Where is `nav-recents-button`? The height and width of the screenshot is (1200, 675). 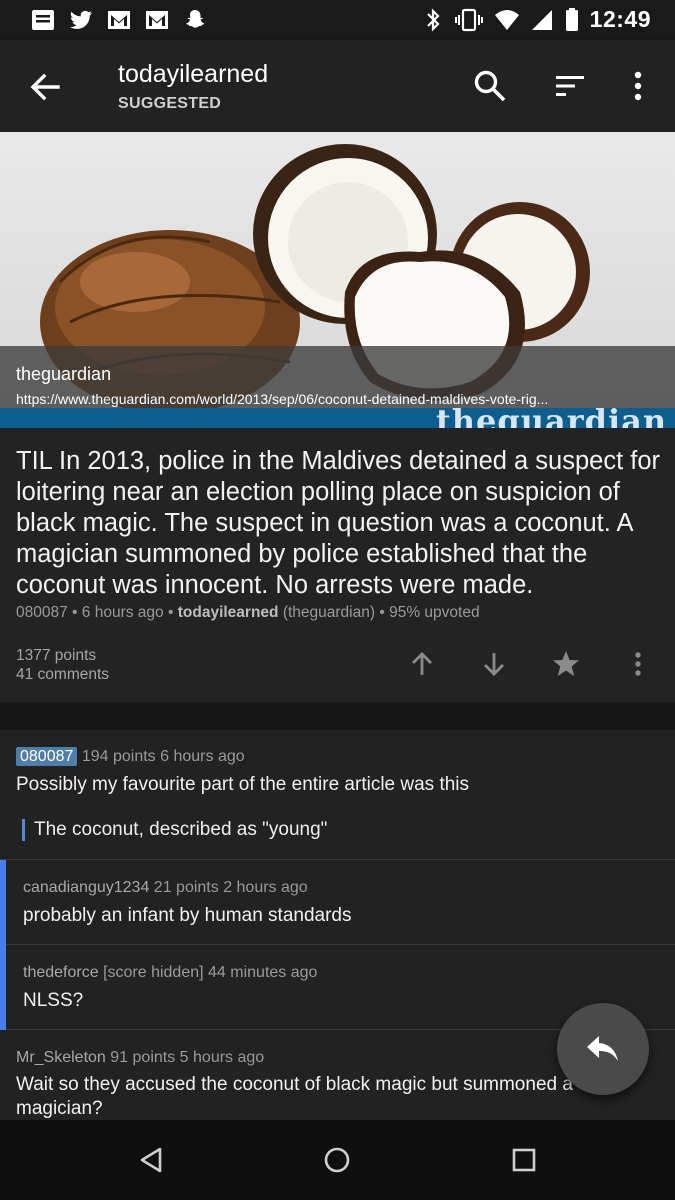 nav-recents-button is located at coordinates (524, 1160).